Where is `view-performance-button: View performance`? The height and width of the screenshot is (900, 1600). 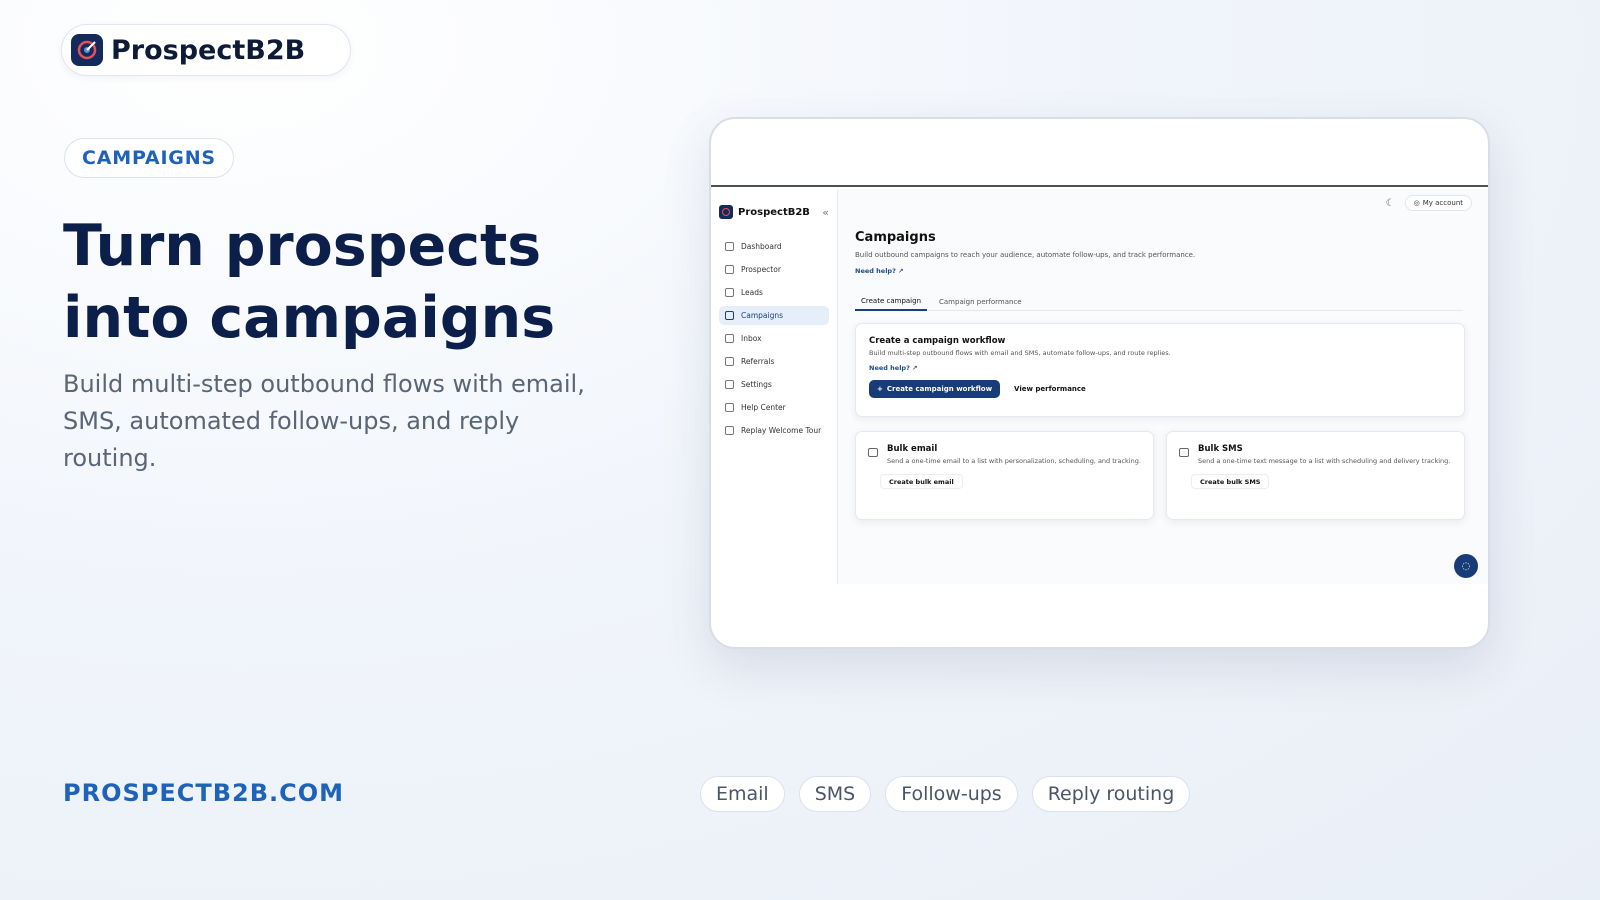 view-performance-button: View performance is located at coordinates (1050, 389).